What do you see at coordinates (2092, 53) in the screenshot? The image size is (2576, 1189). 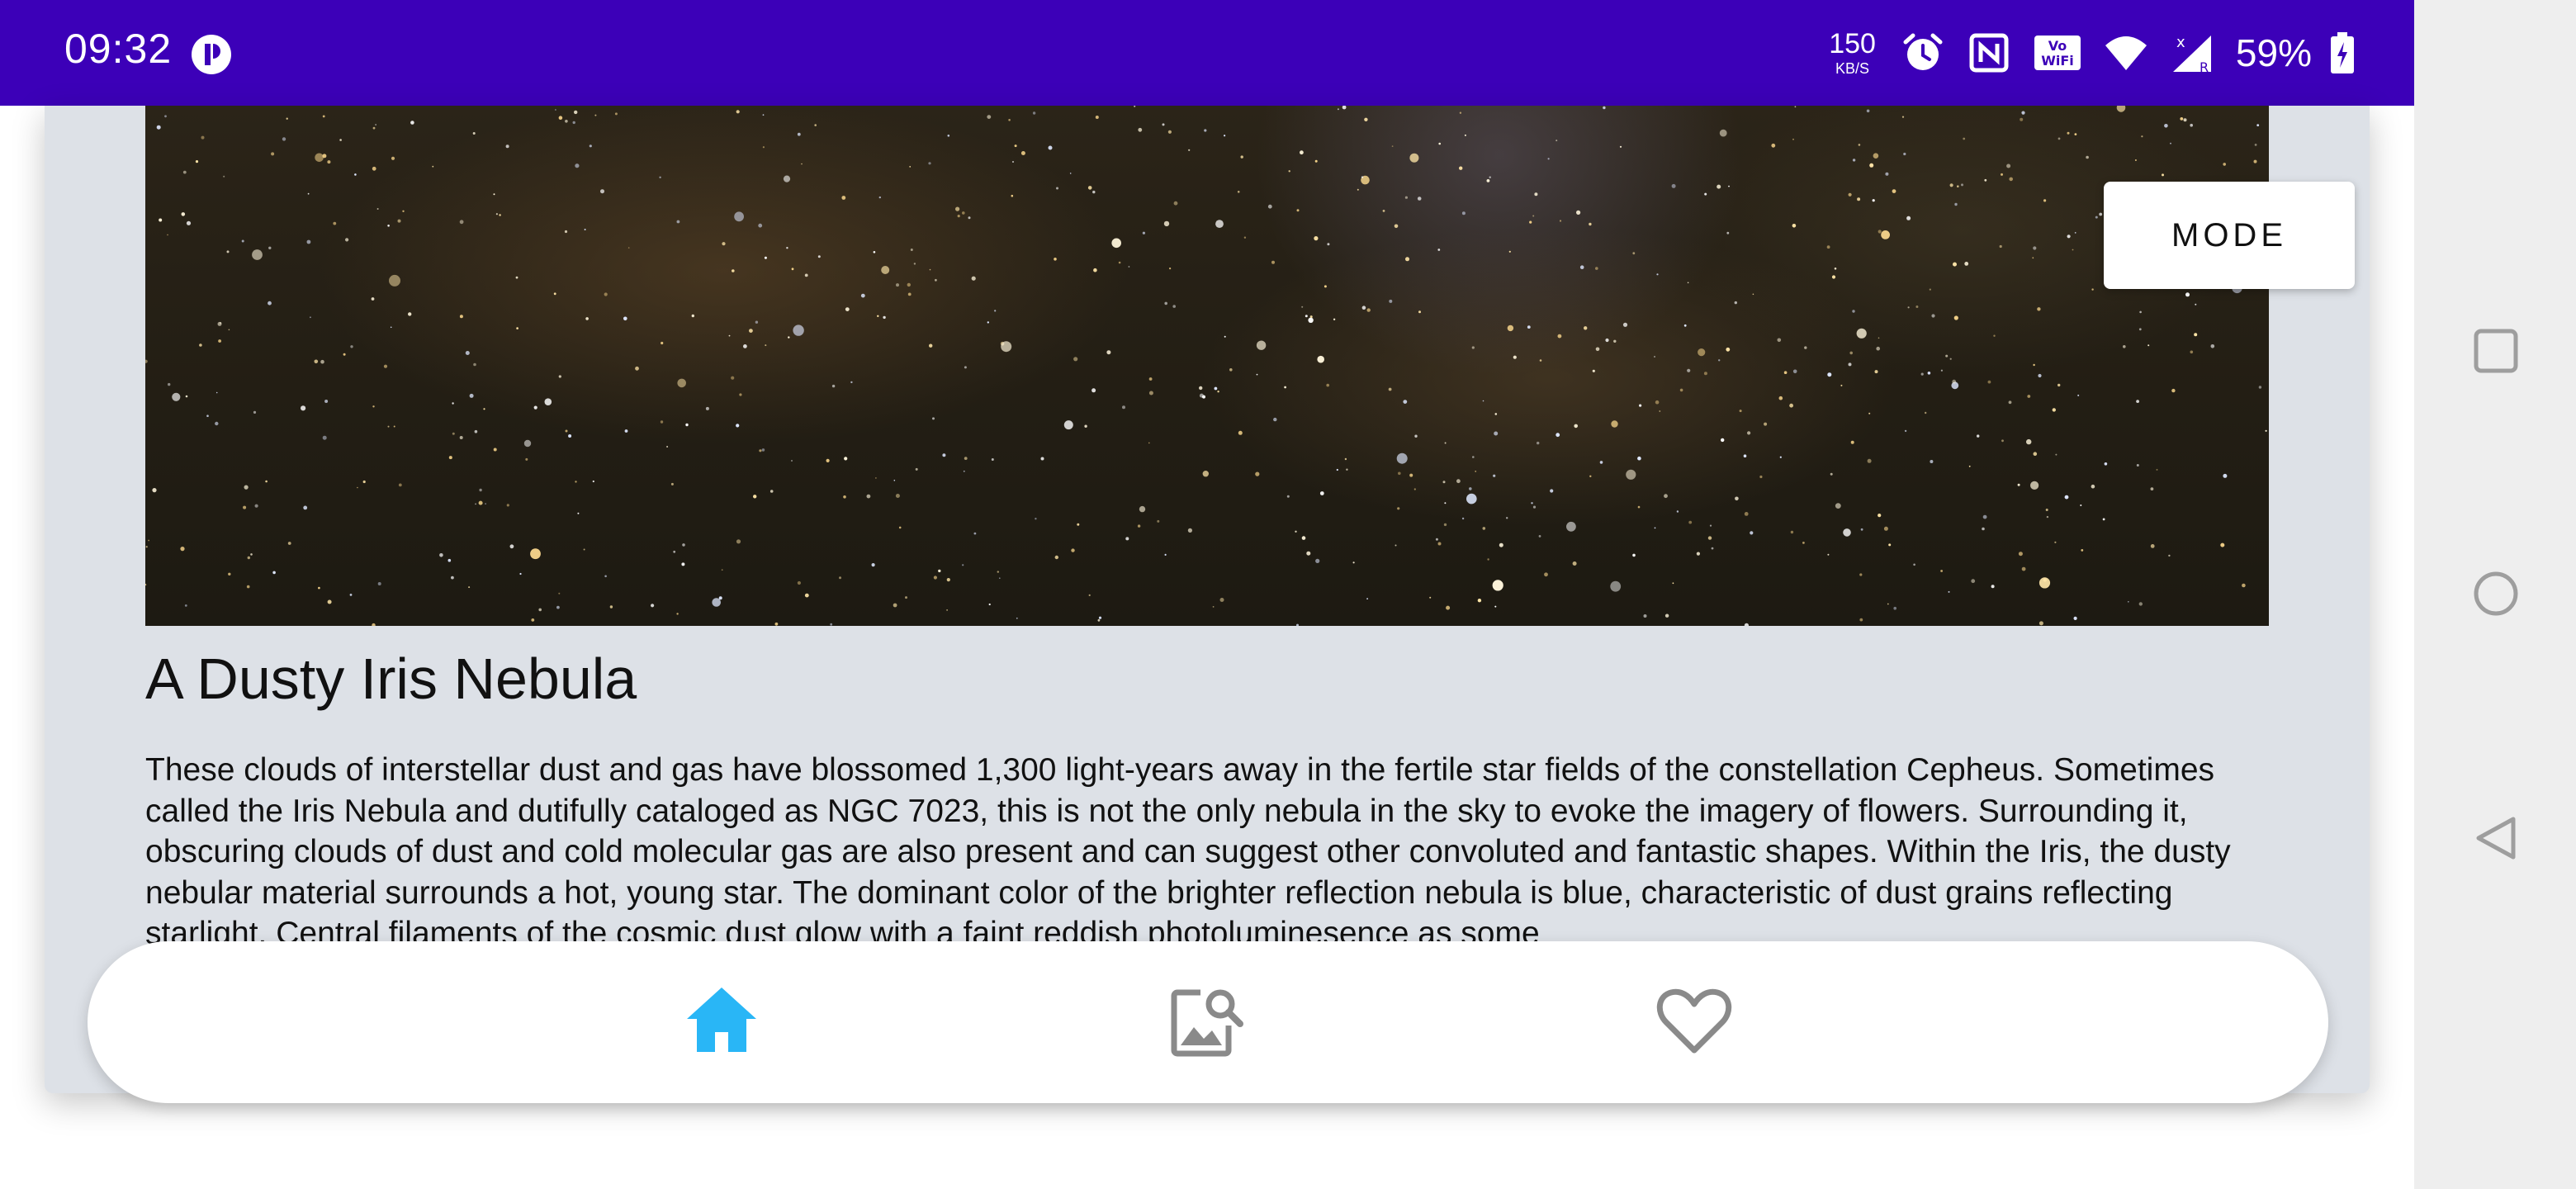 I see `status-icons: 150 KB/S Vo WiFi x R 59%` at bounding box center [2092, 53].